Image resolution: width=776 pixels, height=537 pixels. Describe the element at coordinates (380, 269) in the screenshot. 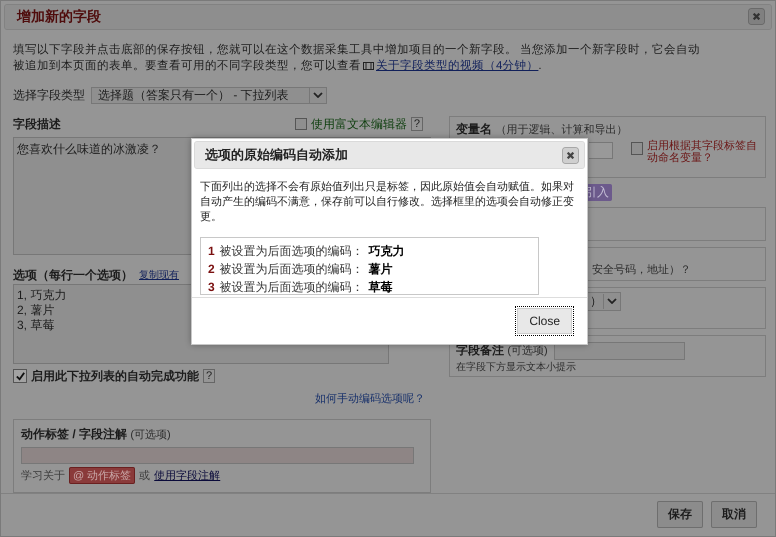

I see `choice-text: 薯片` at that location.